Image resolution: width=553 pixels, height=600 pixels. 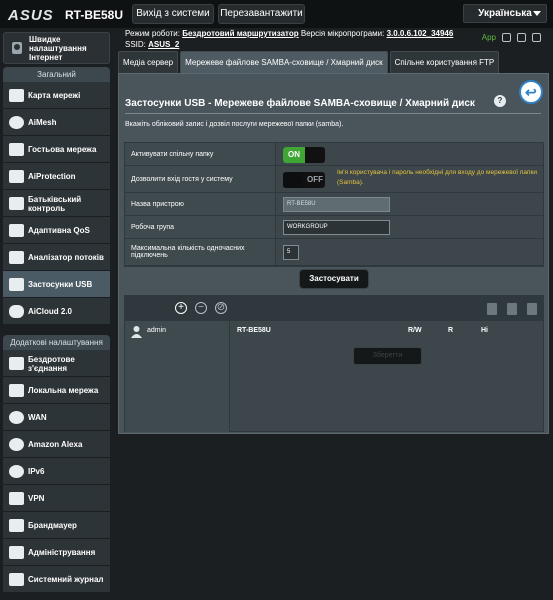 I want to click on sidebar-item-firewall: Брандмауер, so click(x=56, y=525).